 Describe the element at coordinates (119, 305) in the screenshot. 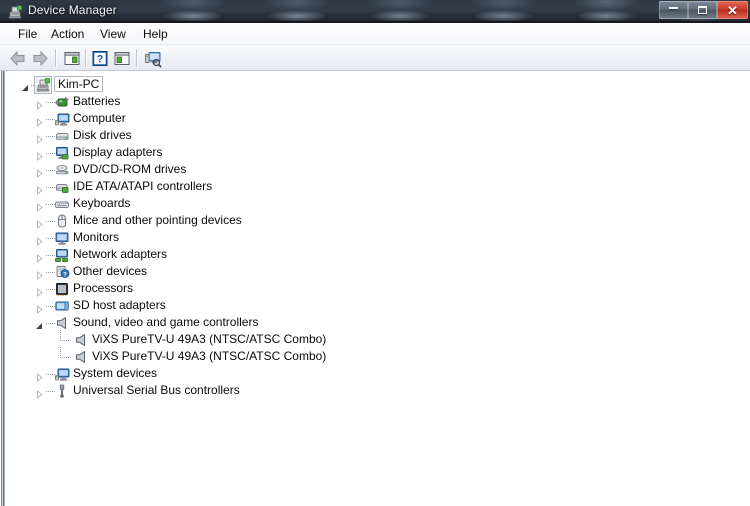

I see `tree-item-label: SD host adapters` at that location.